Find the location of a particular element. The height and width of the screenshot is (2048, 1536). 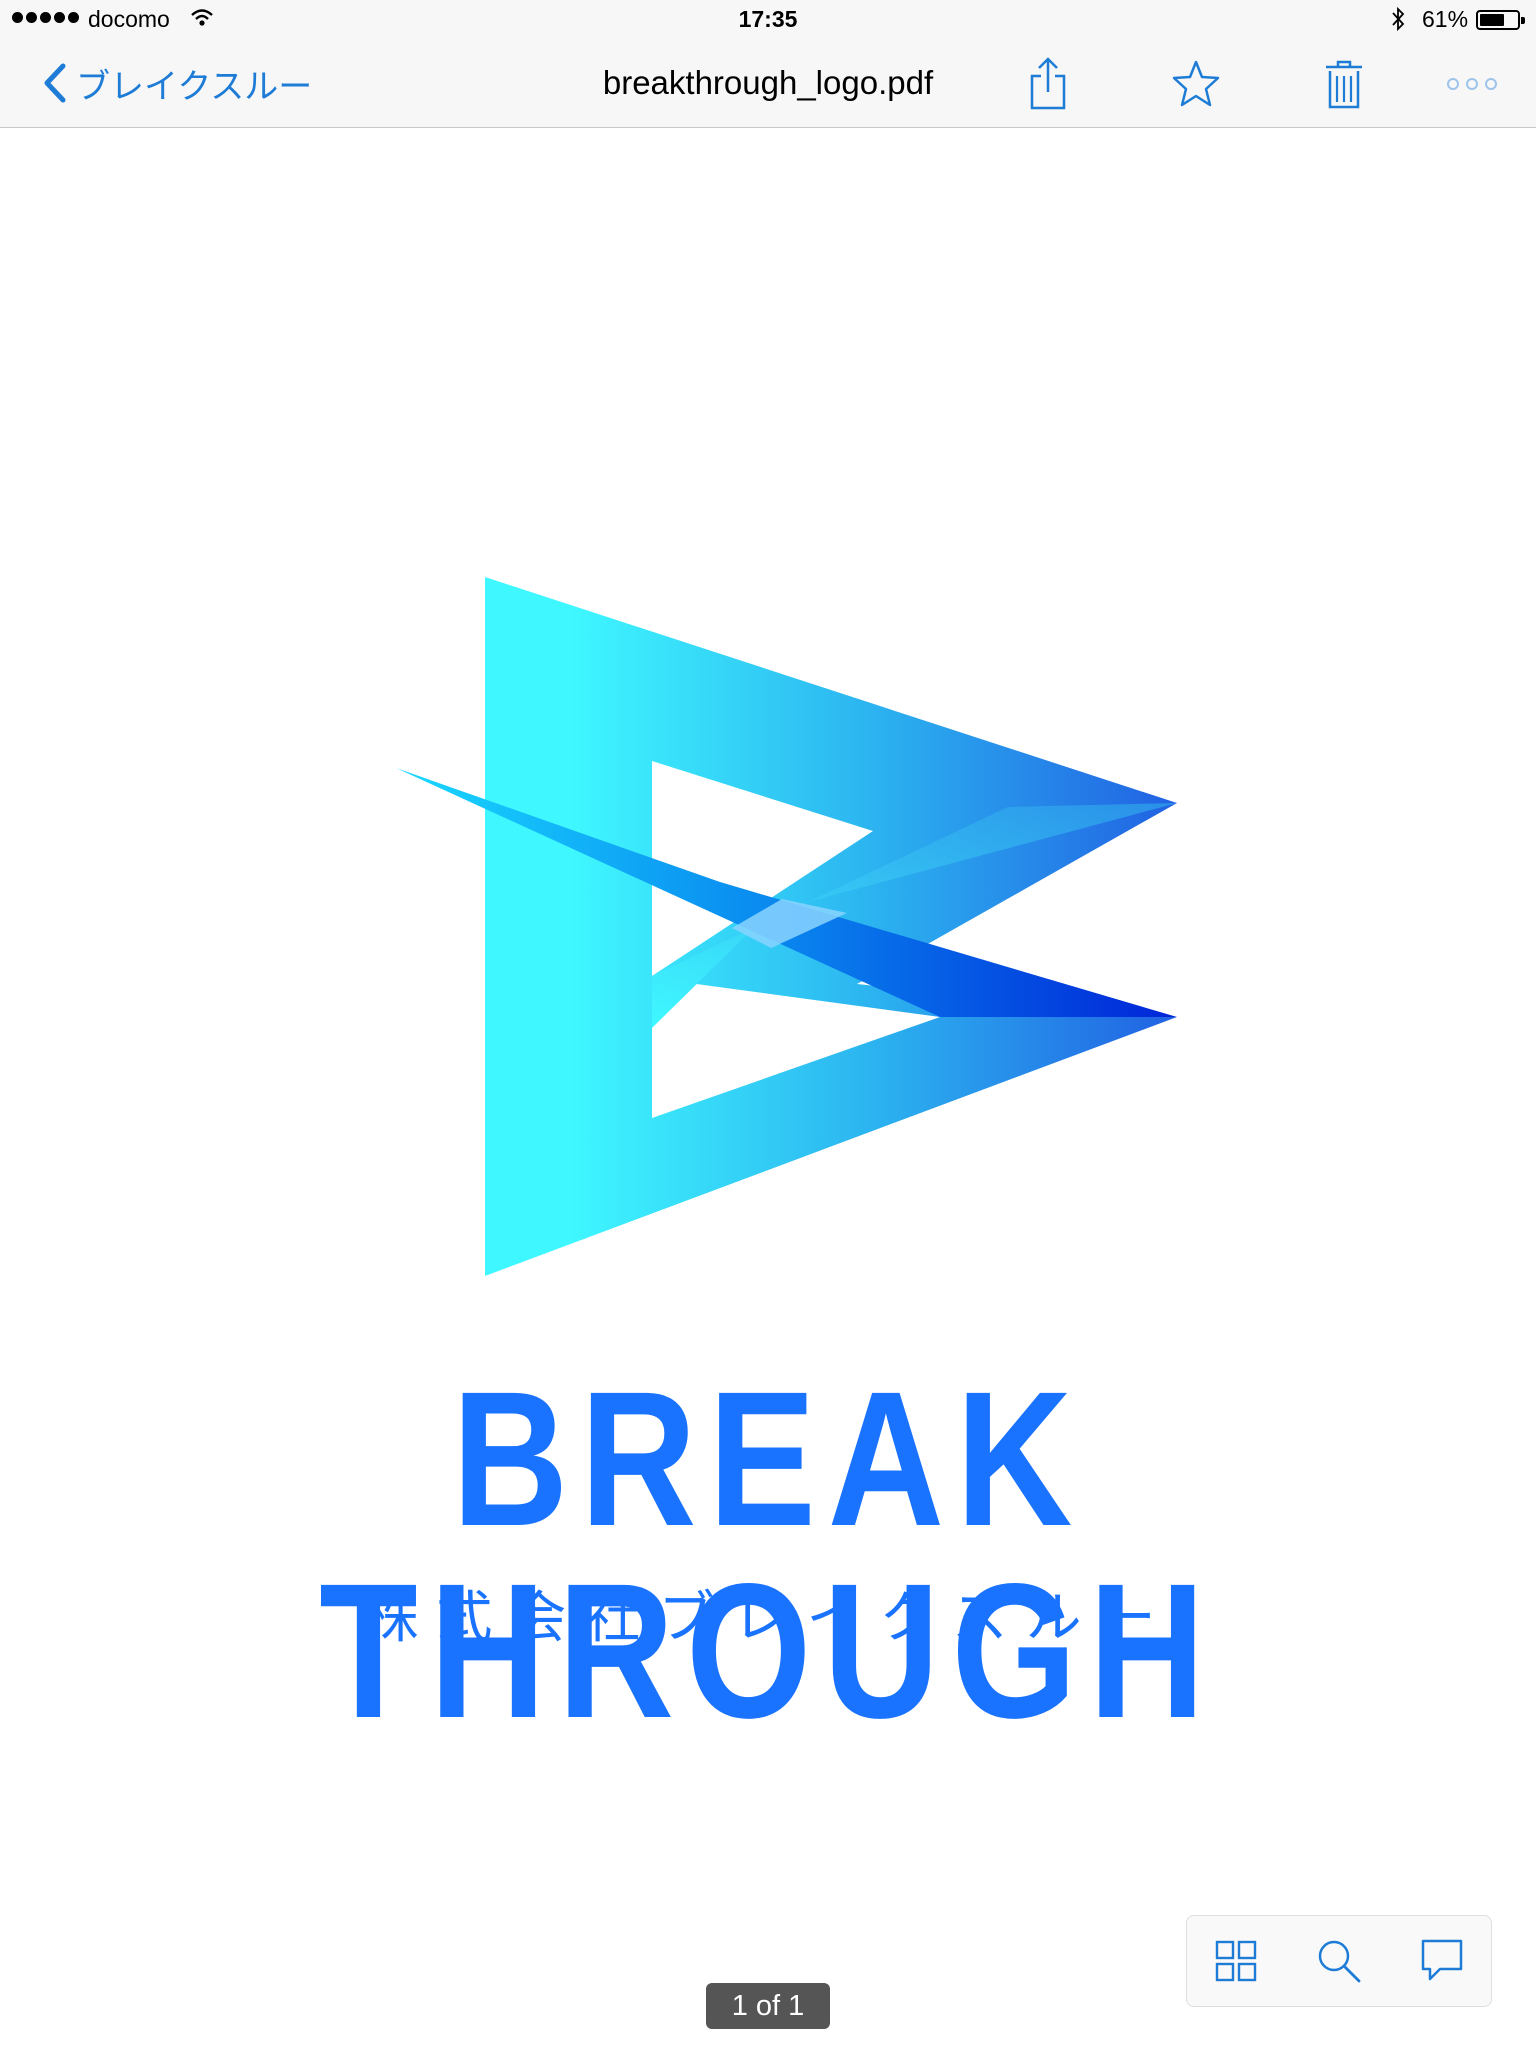

favorite-button is located at coordinates (1196, 84).